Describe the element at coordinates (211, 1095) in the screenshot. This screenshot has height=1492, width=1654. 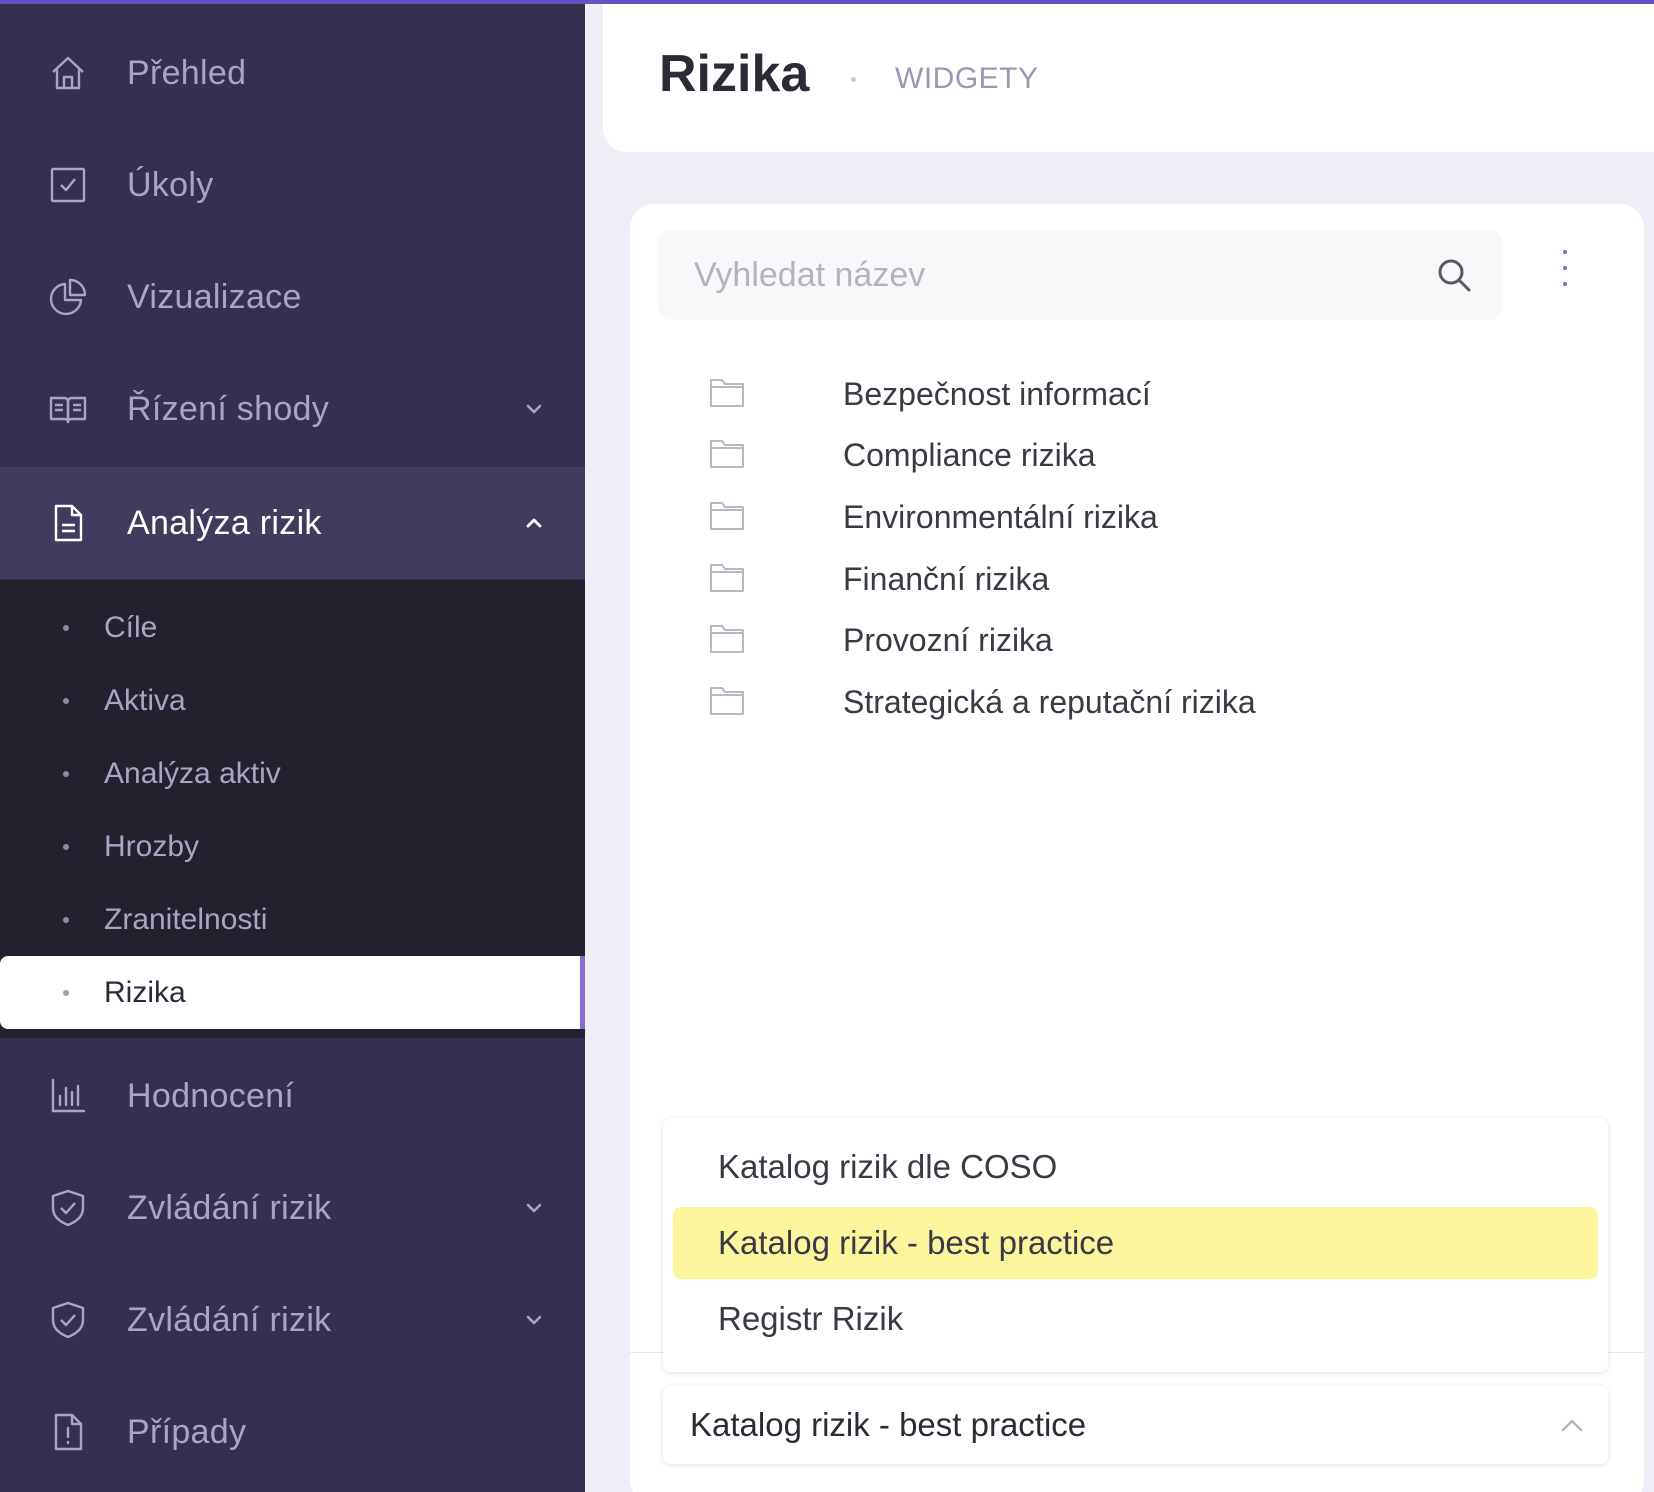
I see `sidebar-item-label: Hodnocení` at that location.